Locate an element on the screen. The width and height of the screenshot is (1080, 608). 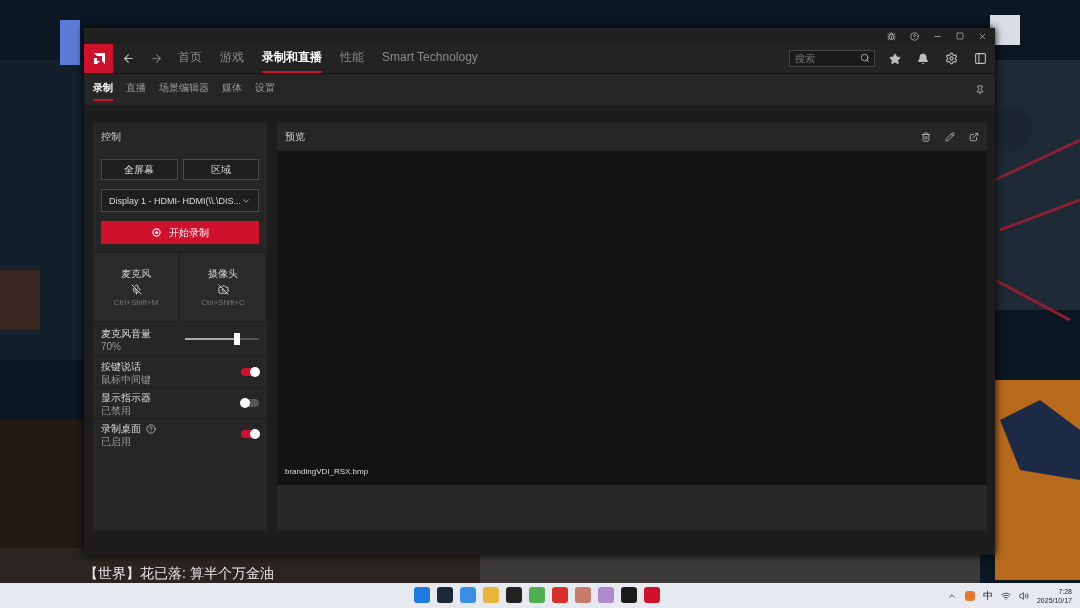
setting-label: 显示指示器 is located at coordinates (126, 397).